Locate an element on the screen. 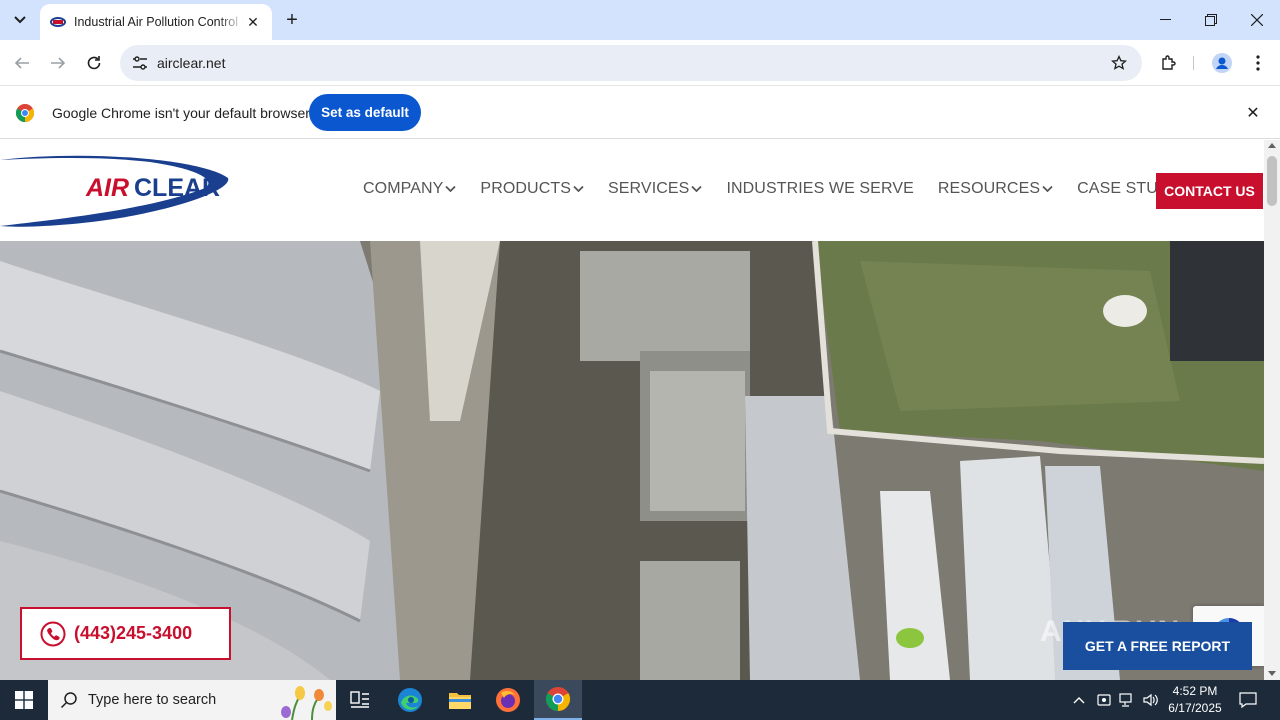 Image resolution: width=1280 pixels, height=720 pixels. taskbar-search-box: Type here to search is located at coordinates (192, 700).